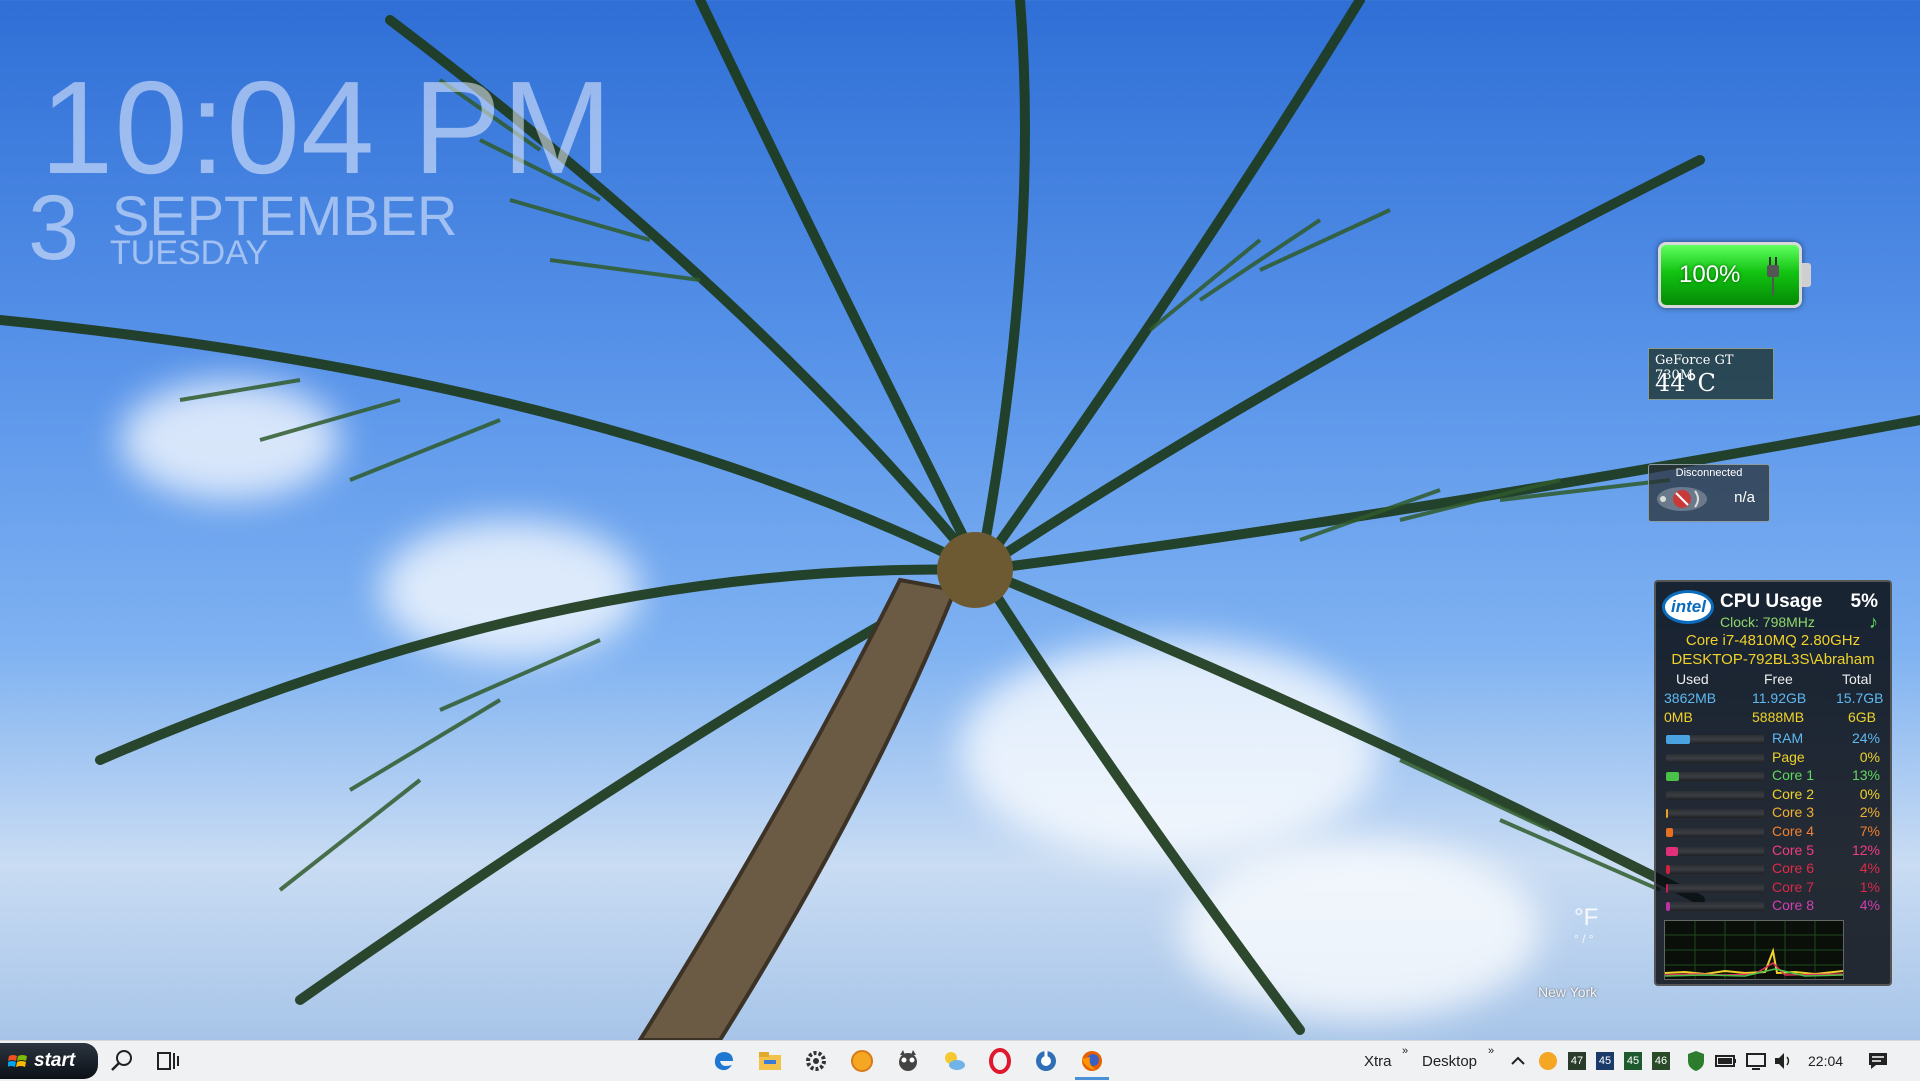 This screenshot has height=1081, width=1920. Describe the element at coordinates (1577, 1061) in the screenshot. I see `tray-temp-1: 47` at that location.